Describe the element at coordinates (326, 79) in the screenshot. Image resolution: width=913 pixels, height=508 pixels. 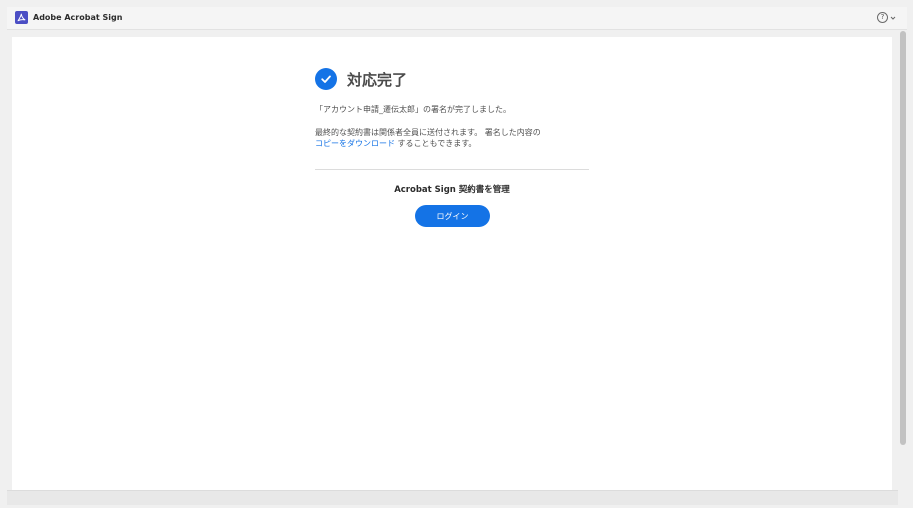
I see `checkmark-circle-icon` at that location.